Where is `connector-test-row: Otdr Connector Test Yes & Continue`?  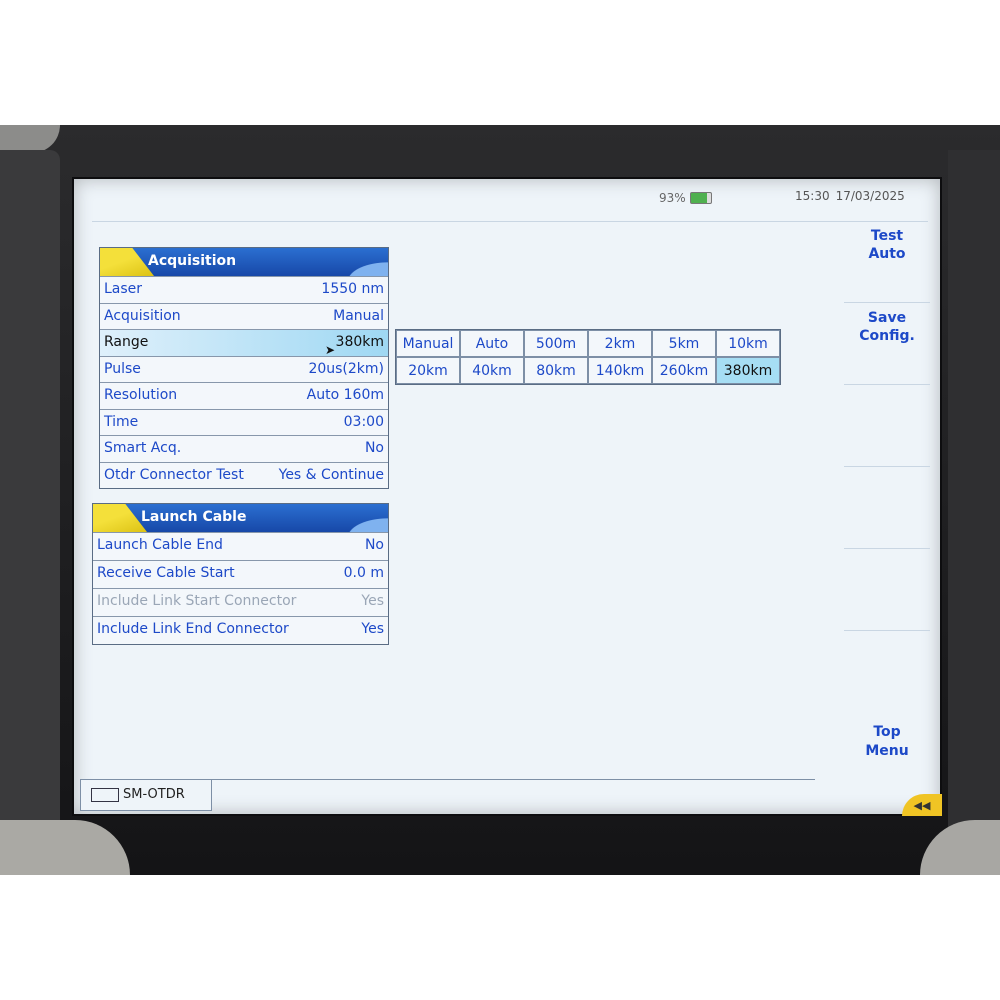
connector-test-row: Otdr Connector Test Yes & Continue is located at coordinates (244, 475).